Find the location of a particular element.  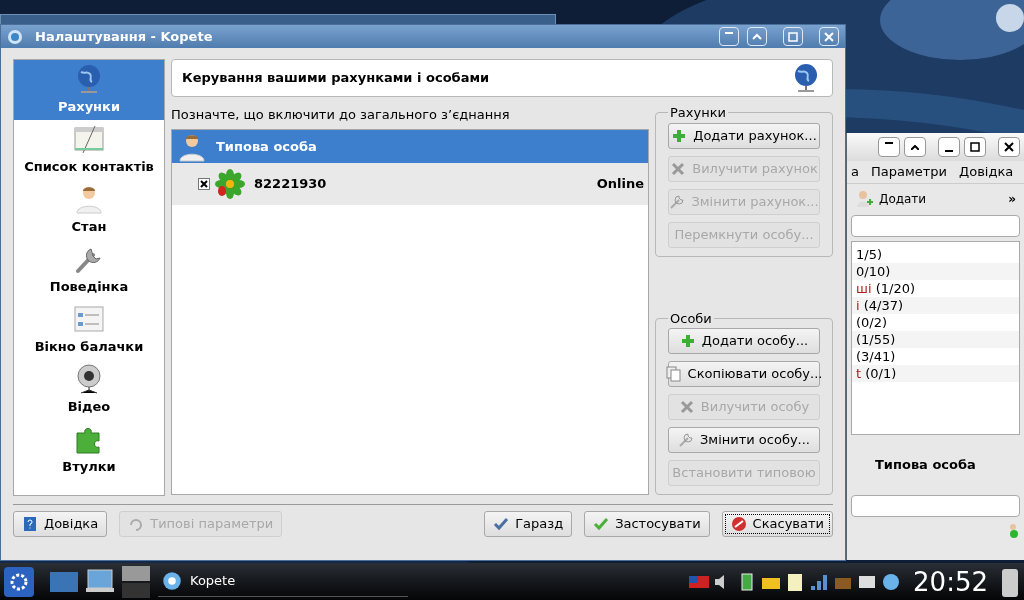

overflow-button: » is located at coordinates (1012, 198).